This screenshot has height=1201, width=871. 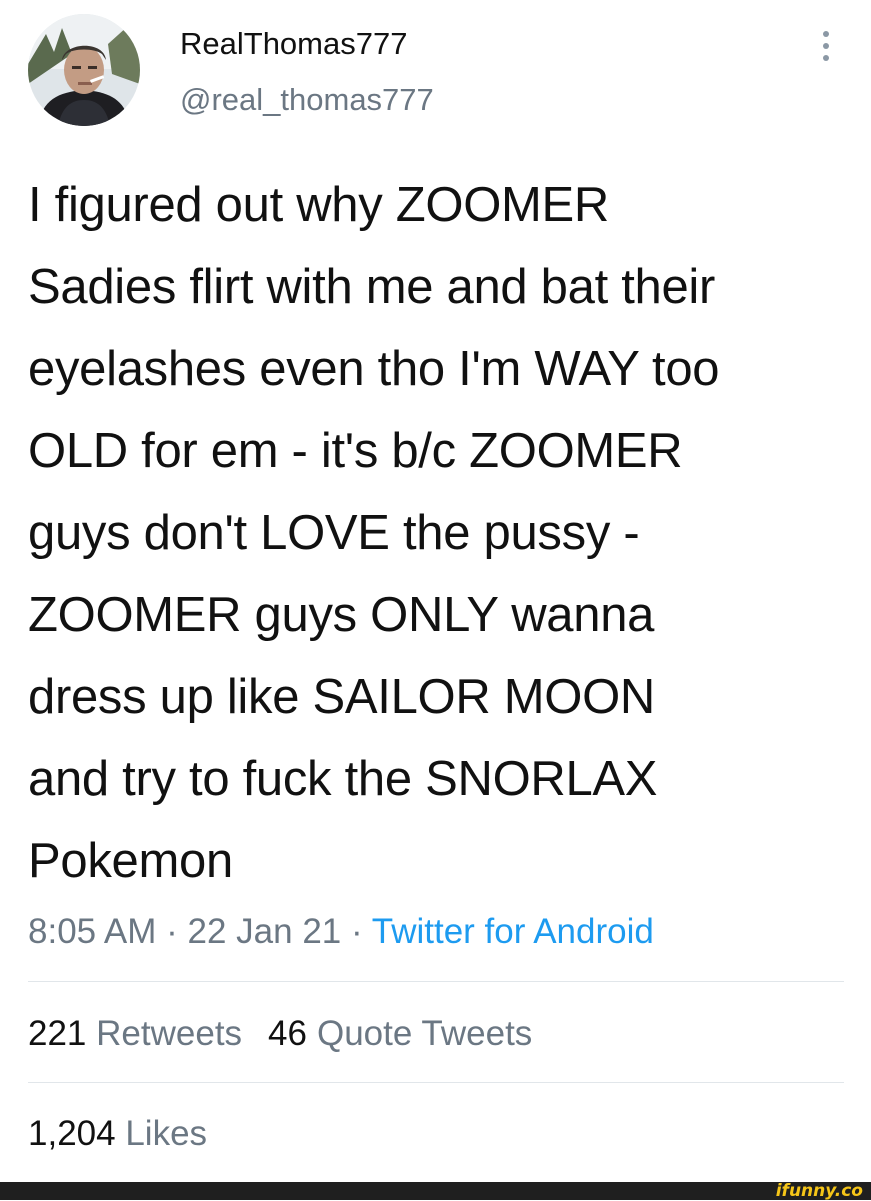 What do you see at coordinates (265, 931) in the screenshot?
I see `tweet-date: 22 Jan 21` at bounding box center [265, 931].